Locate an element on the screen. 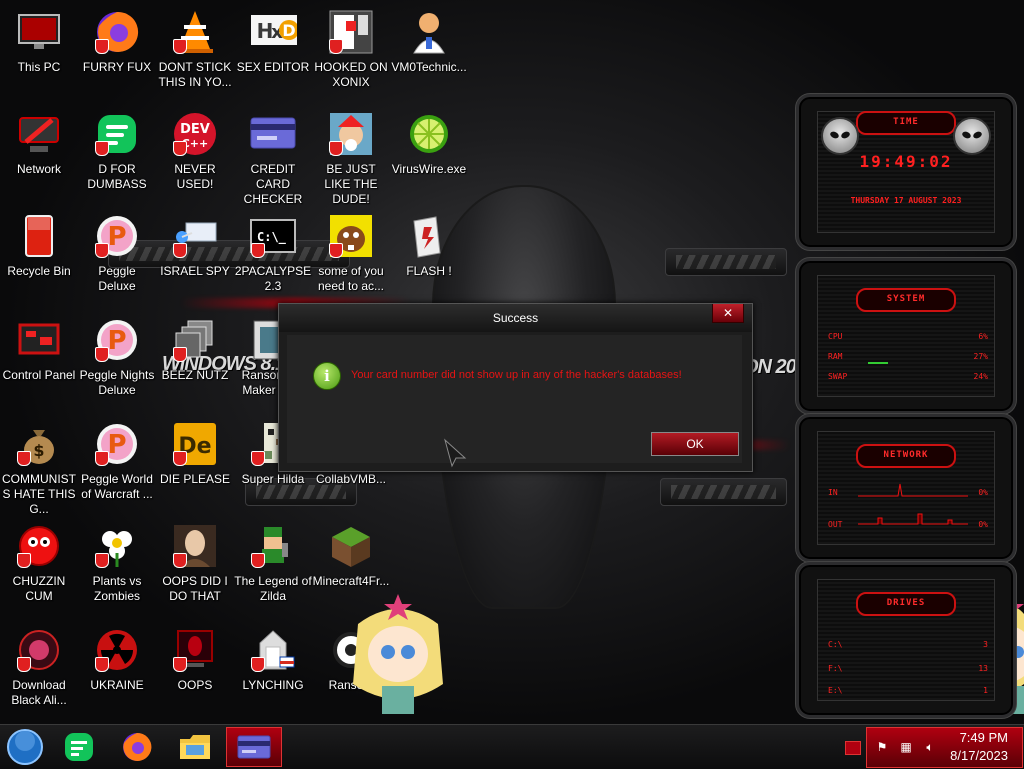  desktop-icon-plants-vs-zombies: Plants vs Zombies is located at coordinates (117, 563).